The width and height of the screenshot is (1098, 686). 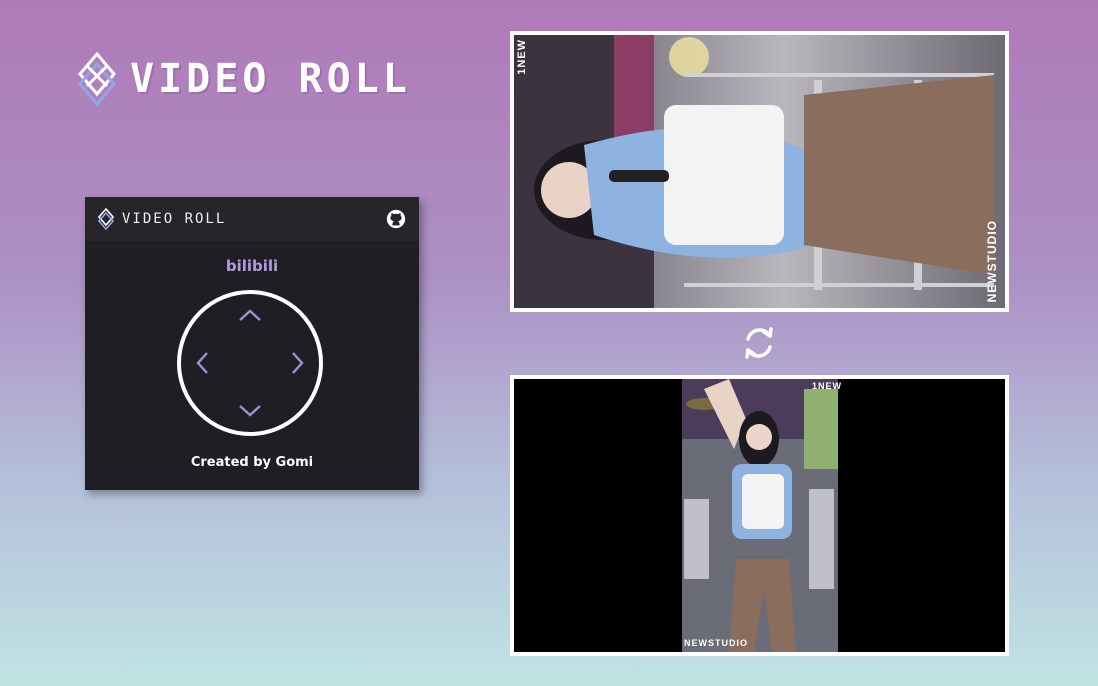 I want to click on rotate-left-button, so click(x=202, y=363).